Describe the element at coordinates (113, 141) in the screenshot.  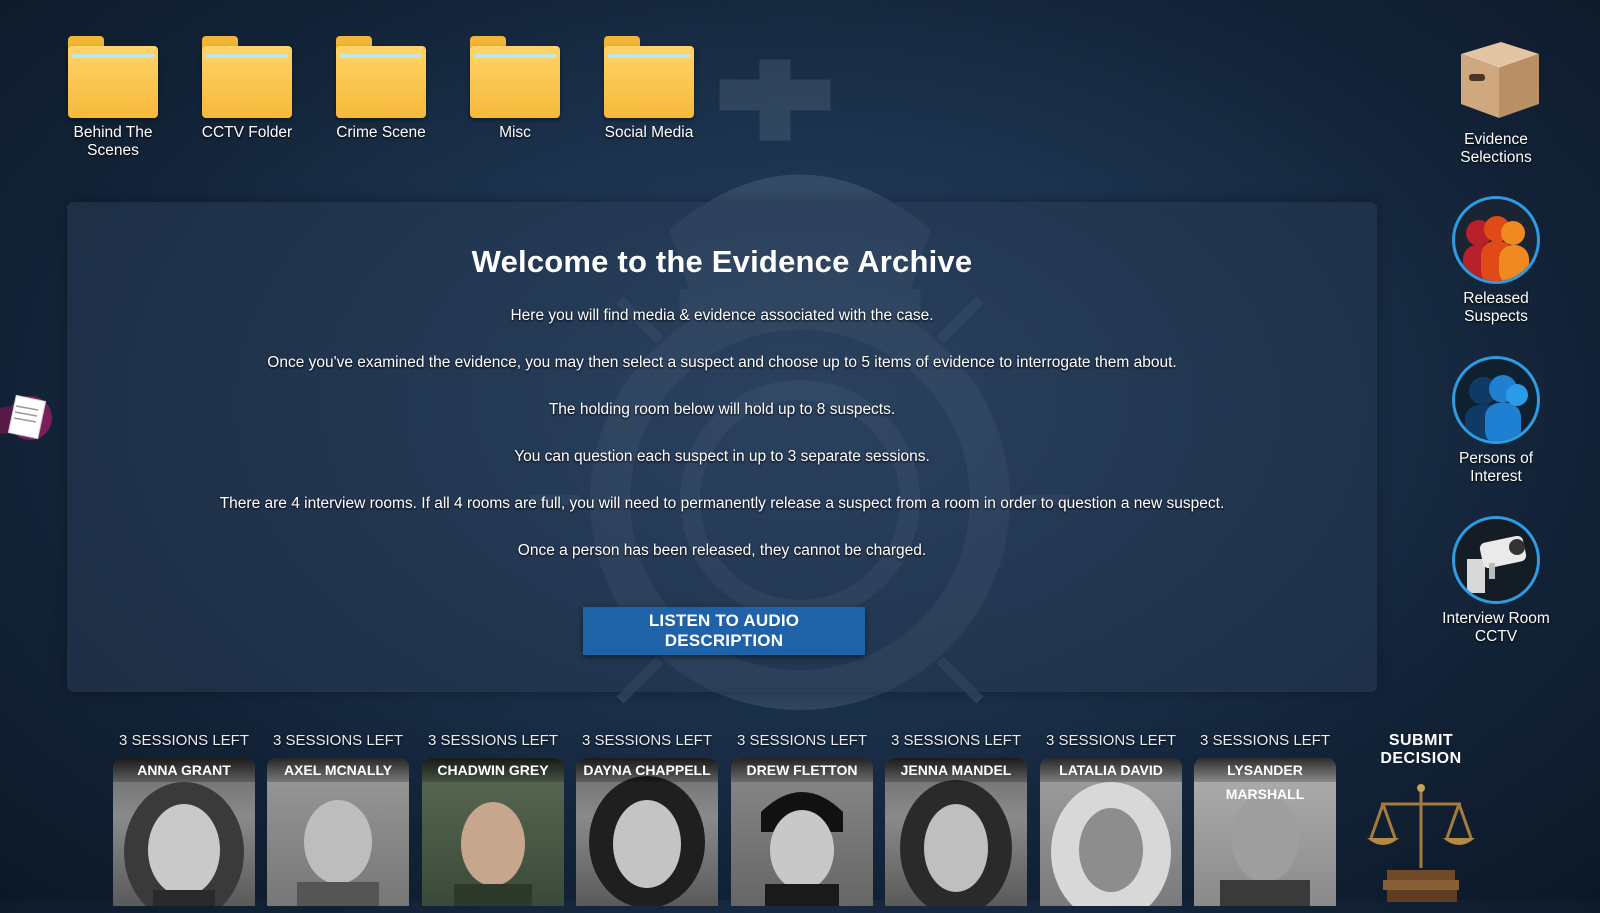
I see `folder-label: Behind The Scenes` at that location.